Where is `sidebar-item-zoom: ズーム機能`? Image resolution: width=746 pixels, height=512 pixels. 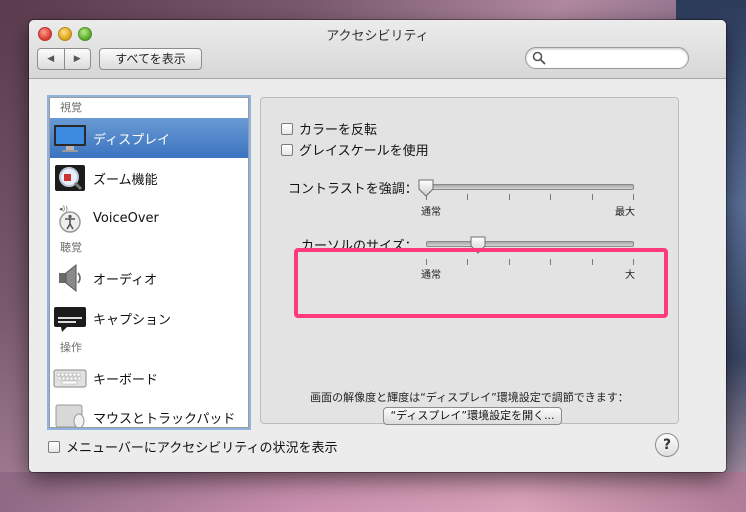
sidebar-item-zoom: ズーム機能 is located at coordinates (149, 178).